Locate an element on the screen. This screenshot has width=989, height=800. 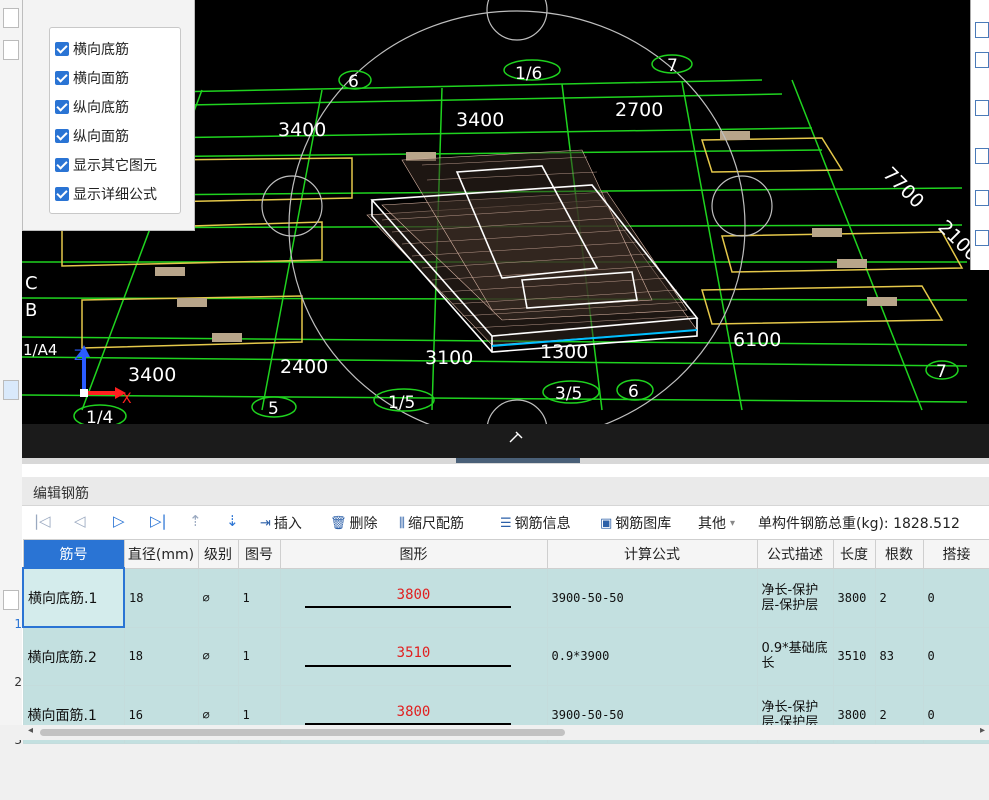
next-record-icon: ▷ is located at coordinates (119, 521).